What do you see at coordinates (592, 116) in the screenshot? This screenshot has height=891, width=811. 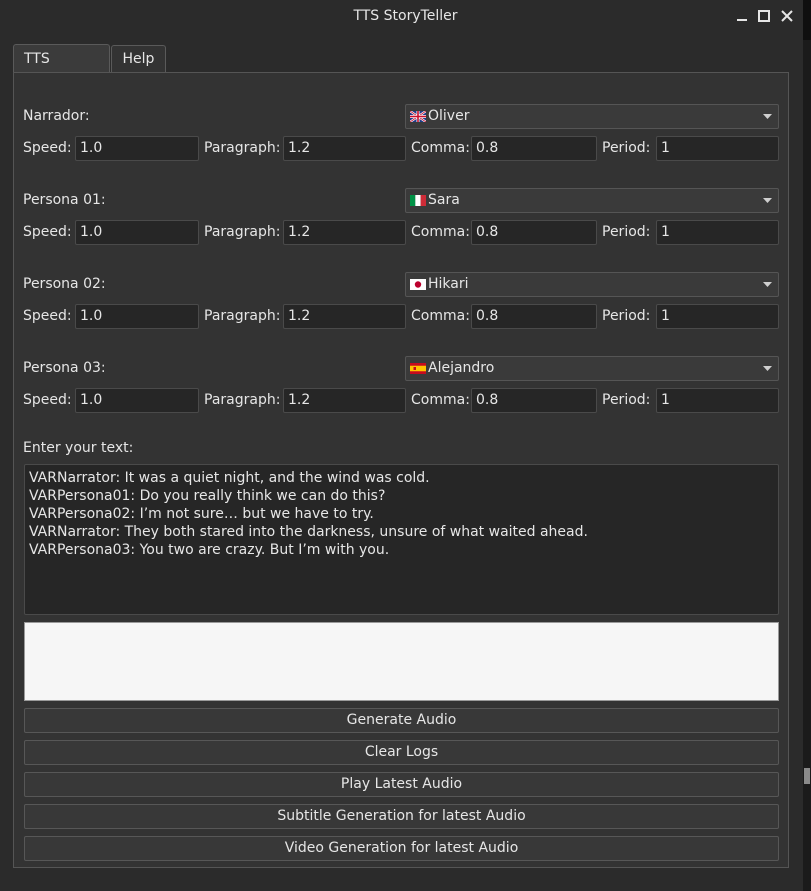 I see `narrador-voice-select: Oliver` at bounding box center [592, 116].